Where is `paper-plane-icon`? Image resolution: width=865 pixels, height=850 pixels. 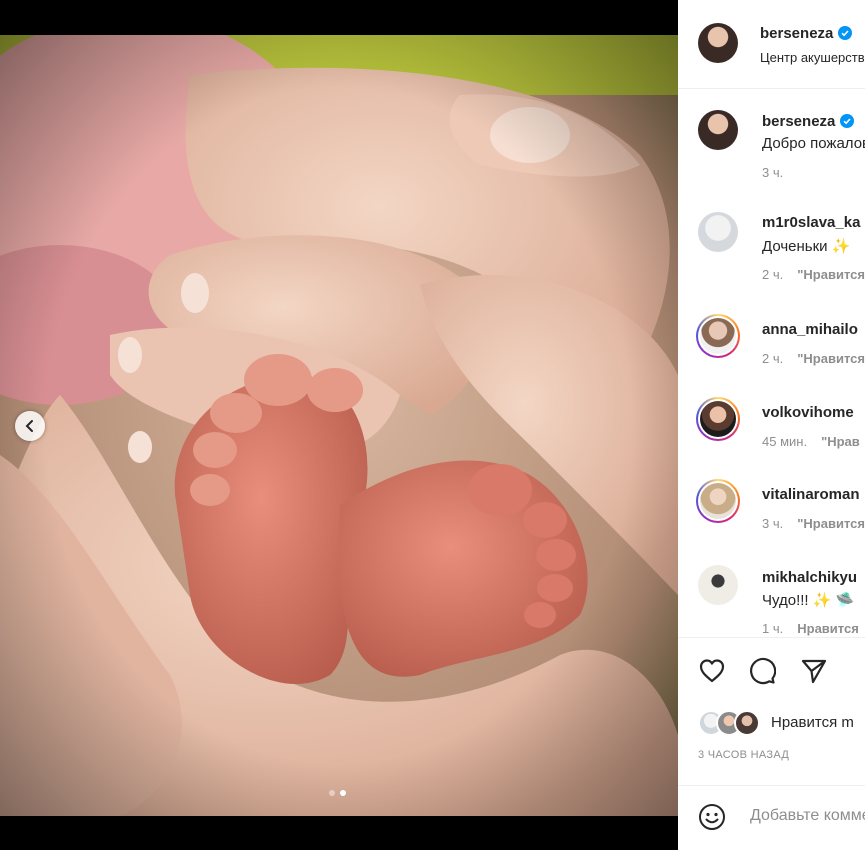 paper-plane-icon is located at coordinates (814, 671).